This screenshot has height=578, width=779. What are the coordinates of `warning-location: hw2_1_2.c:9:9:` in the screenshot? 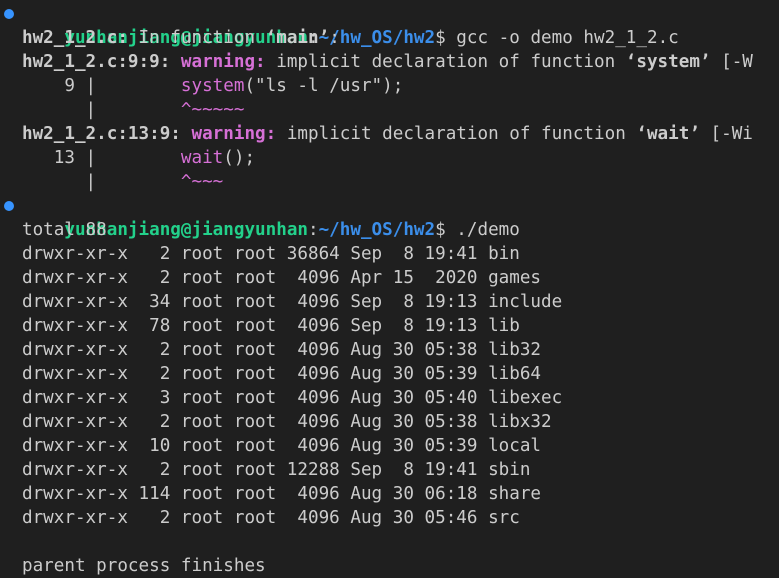 It's located at (96, 62).